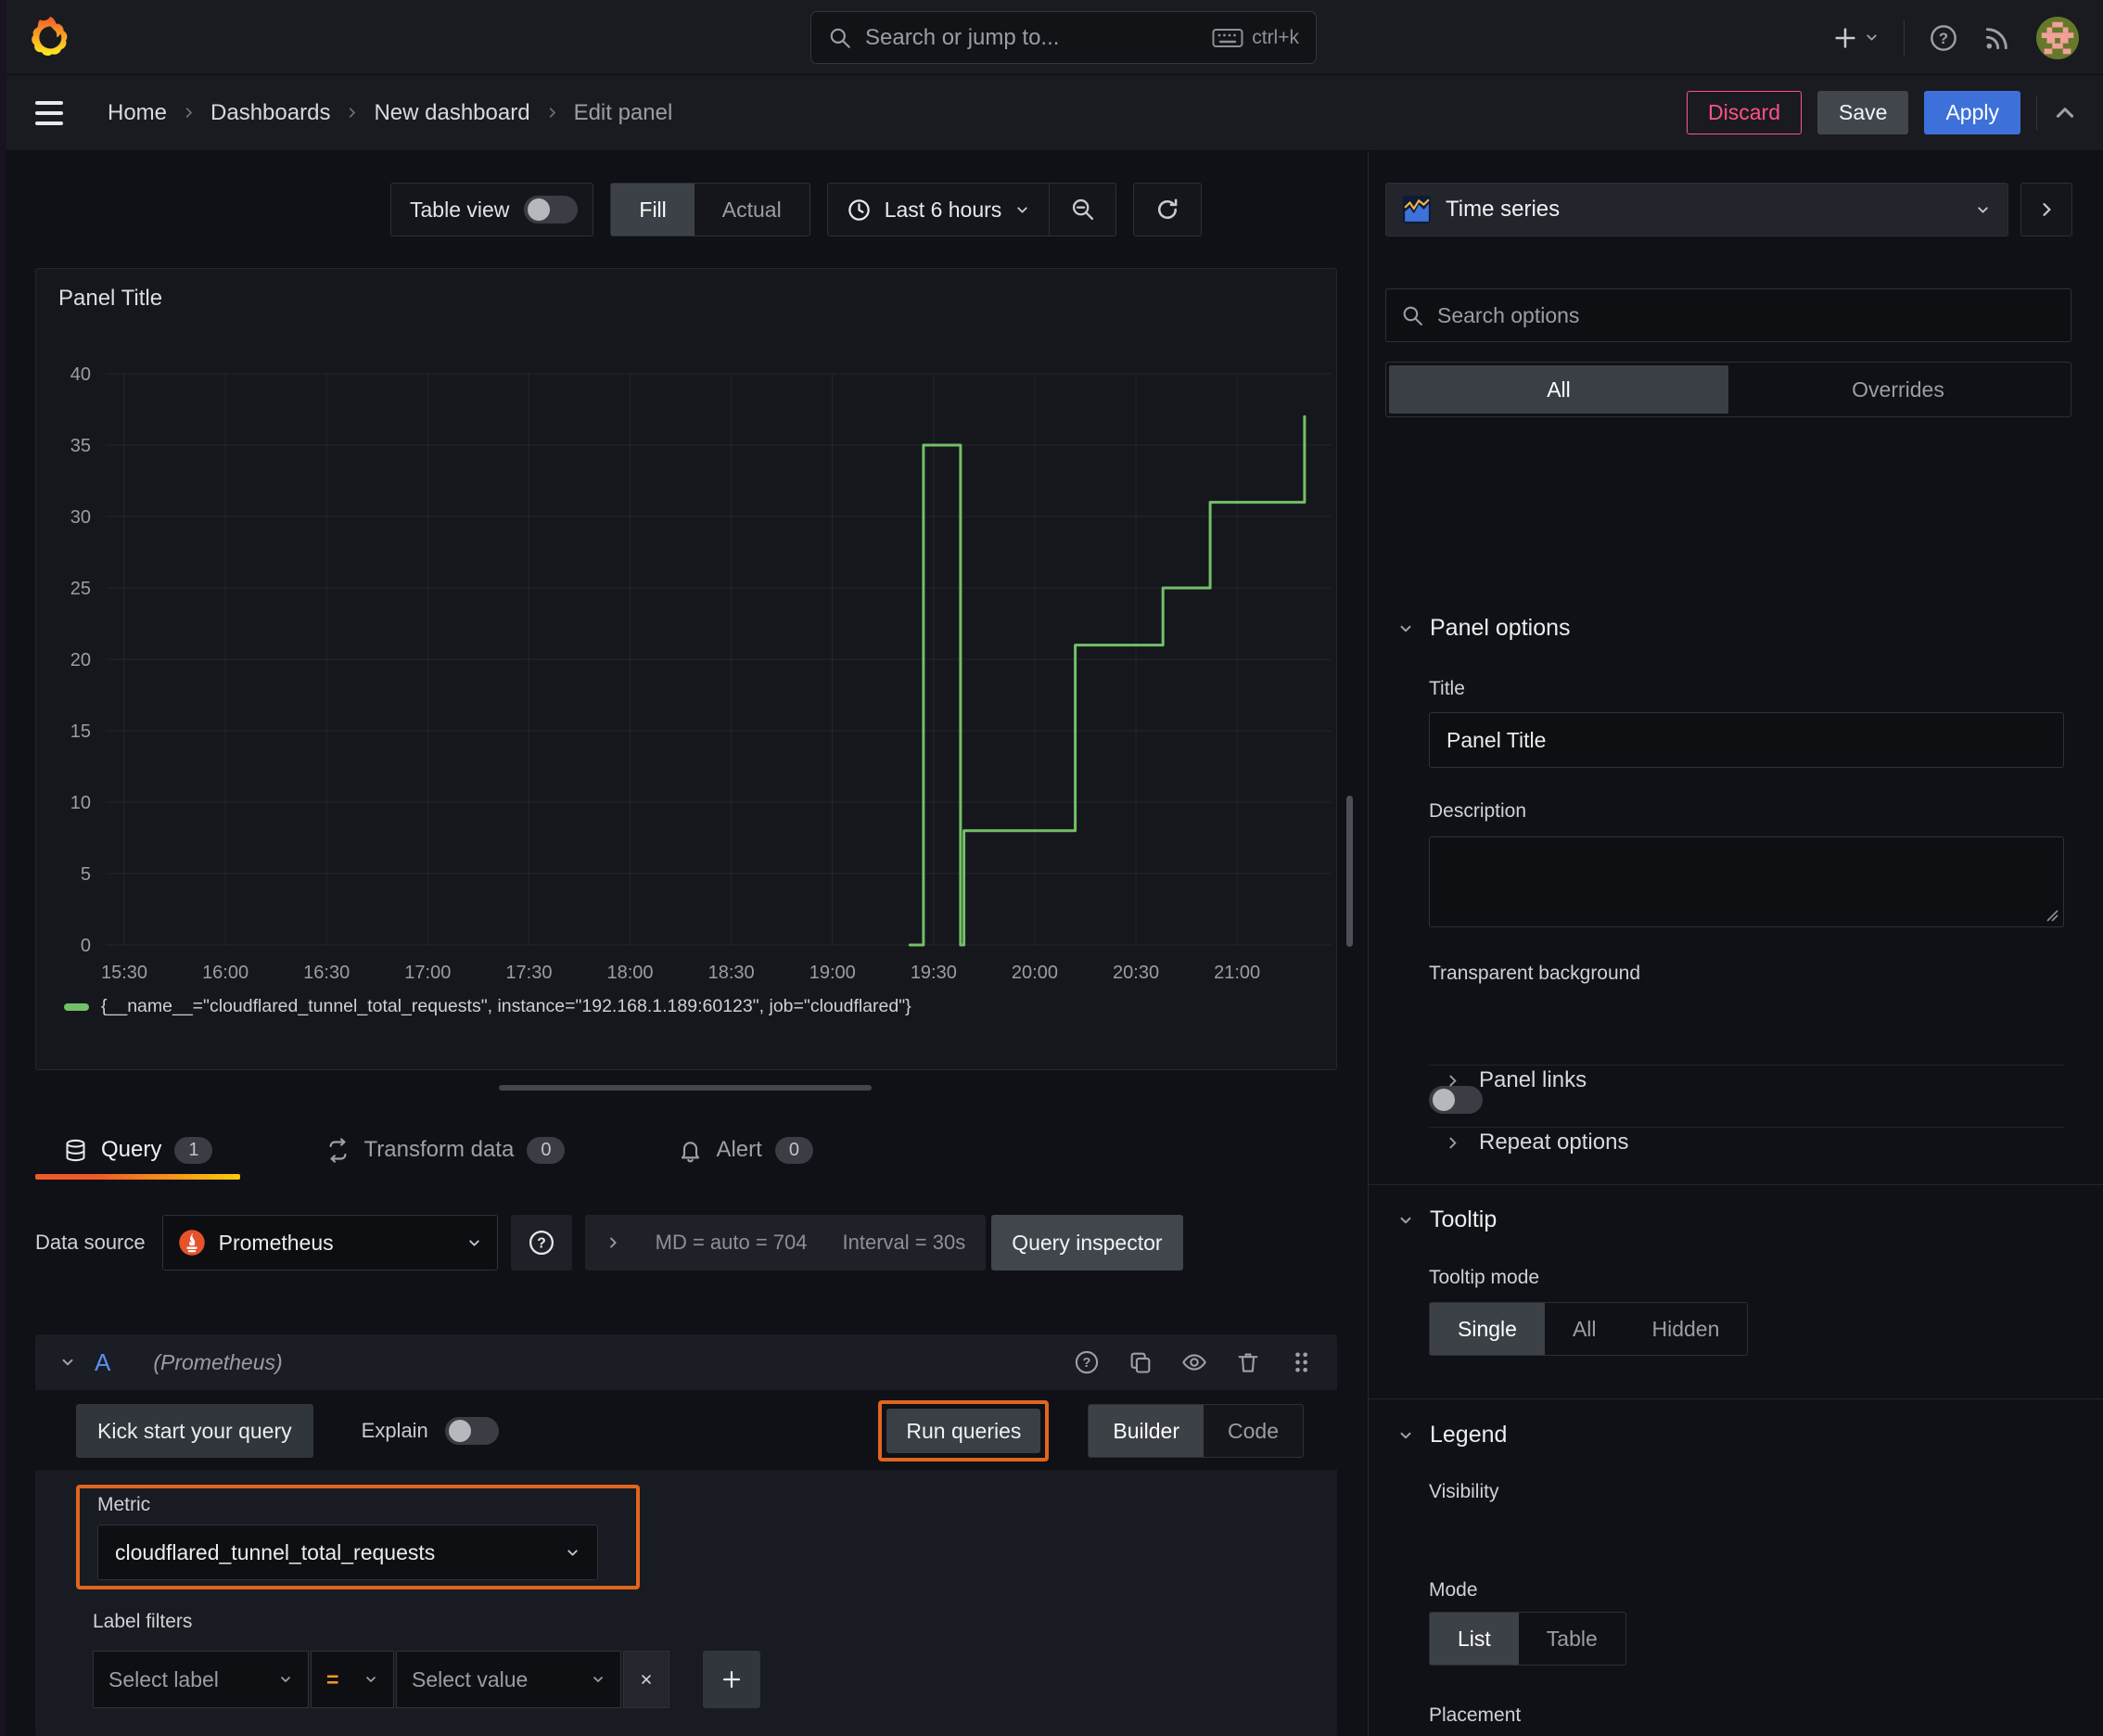 Image resolution: width=2103 pixels, height=1736 pixels. What do you see at coordinates (451, 113) in the screenshot?
I see `breadcrumb-new-dashboard: New dashboard` at bounding box center [451, 113].